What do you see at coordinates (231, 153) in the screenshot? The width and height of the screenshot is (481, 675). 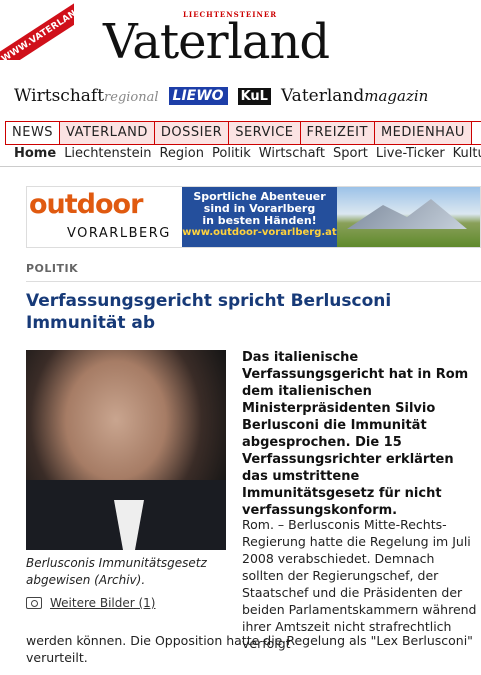 I see `subnav-politik: Politik` at bounding box center [231, 153].